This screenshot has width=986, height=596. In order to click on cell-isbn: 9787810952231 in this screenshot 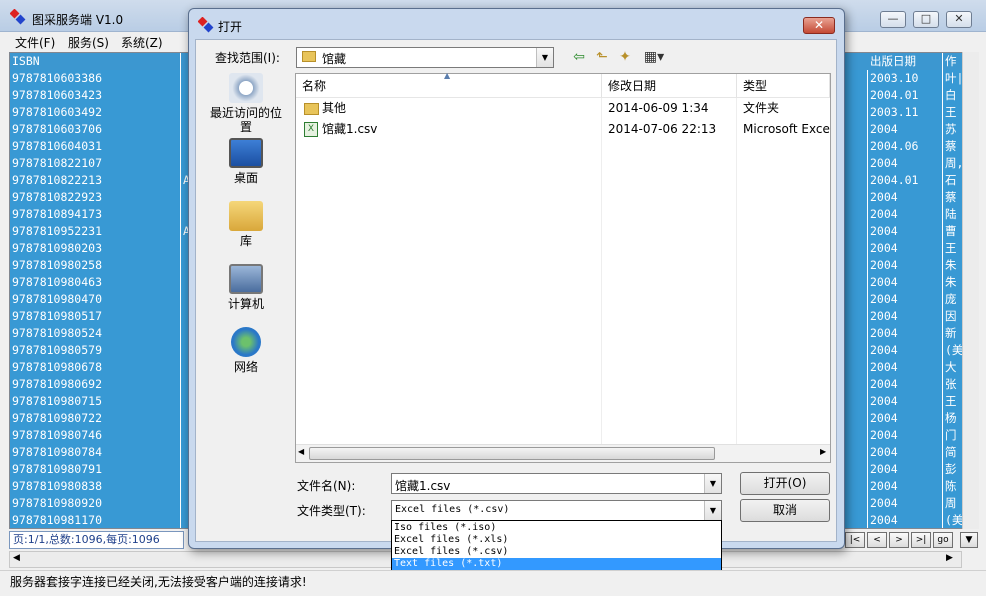, I will do `click(95, 231)`.